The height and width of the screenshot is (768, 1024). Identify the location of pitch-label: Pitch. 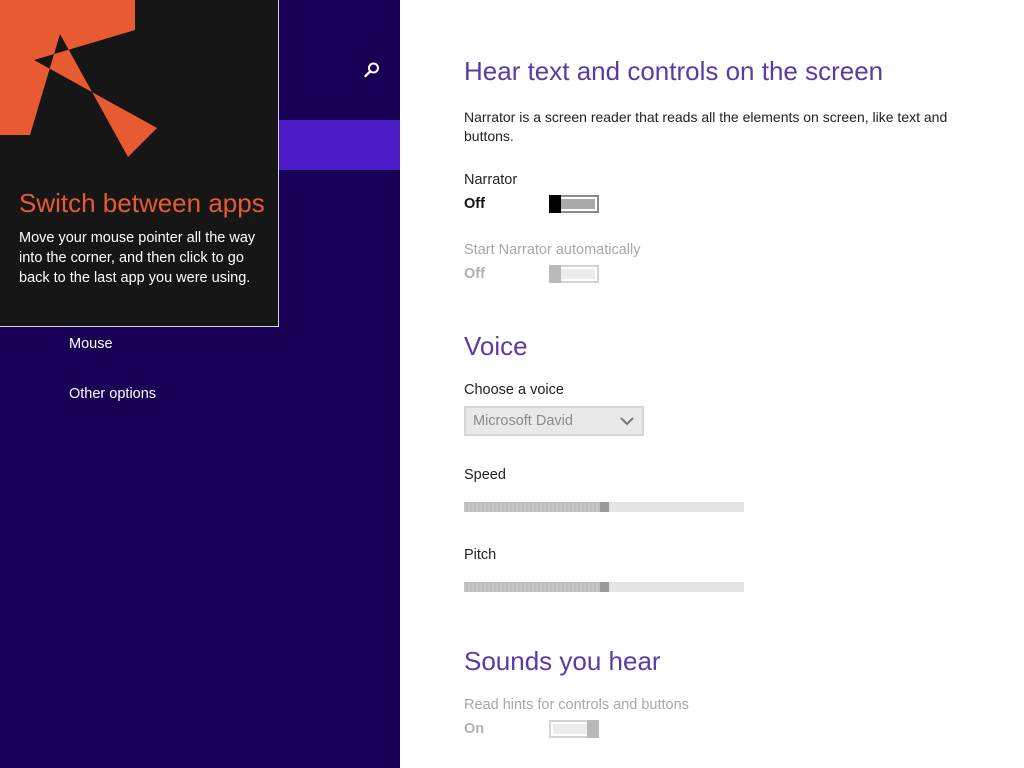
(480, 555).